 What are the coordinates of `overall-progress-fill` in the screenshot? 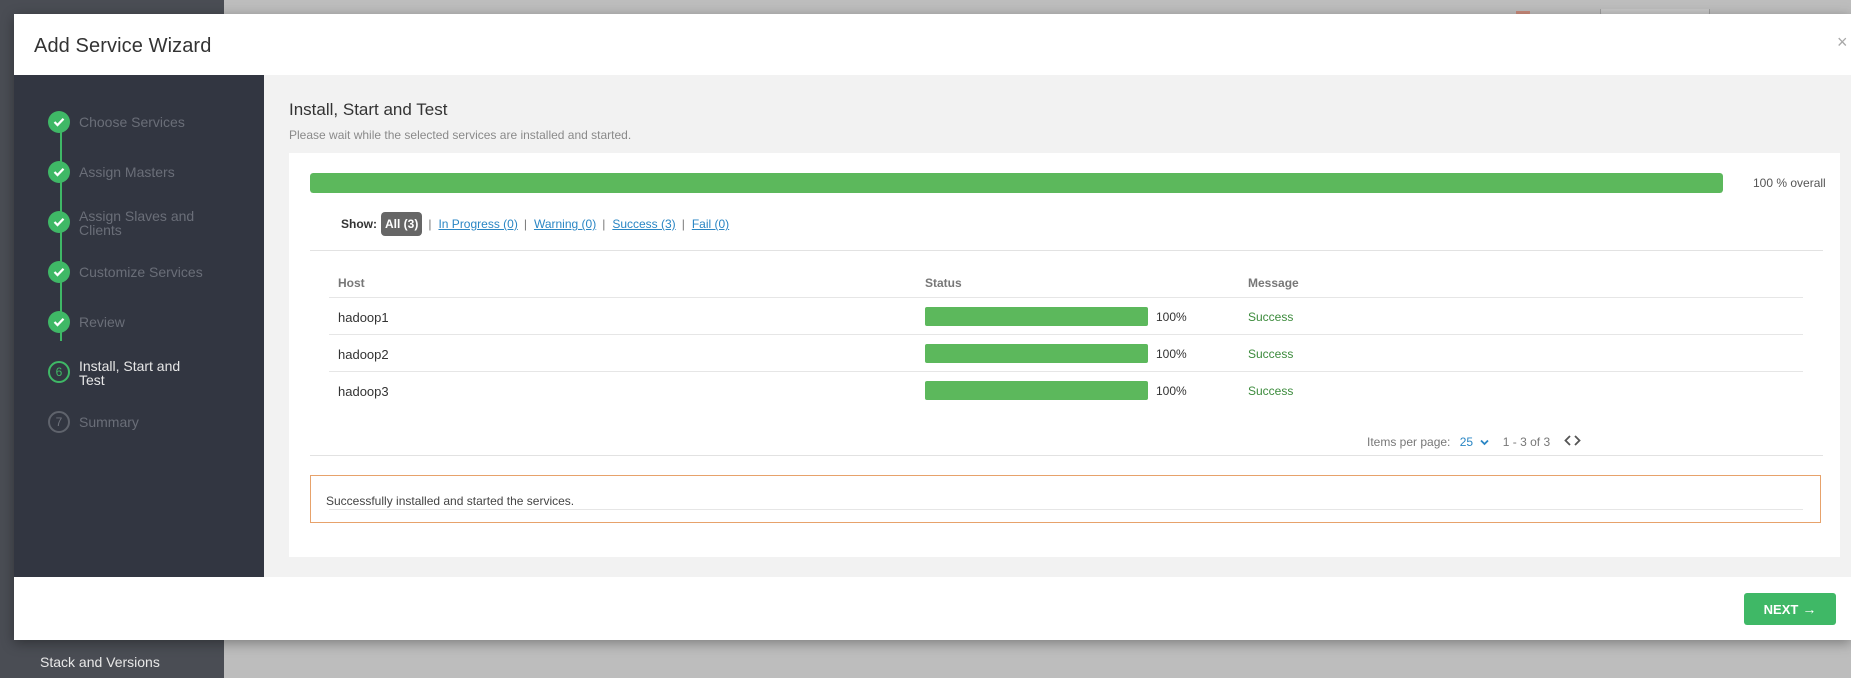 It's located at (1016, 183).